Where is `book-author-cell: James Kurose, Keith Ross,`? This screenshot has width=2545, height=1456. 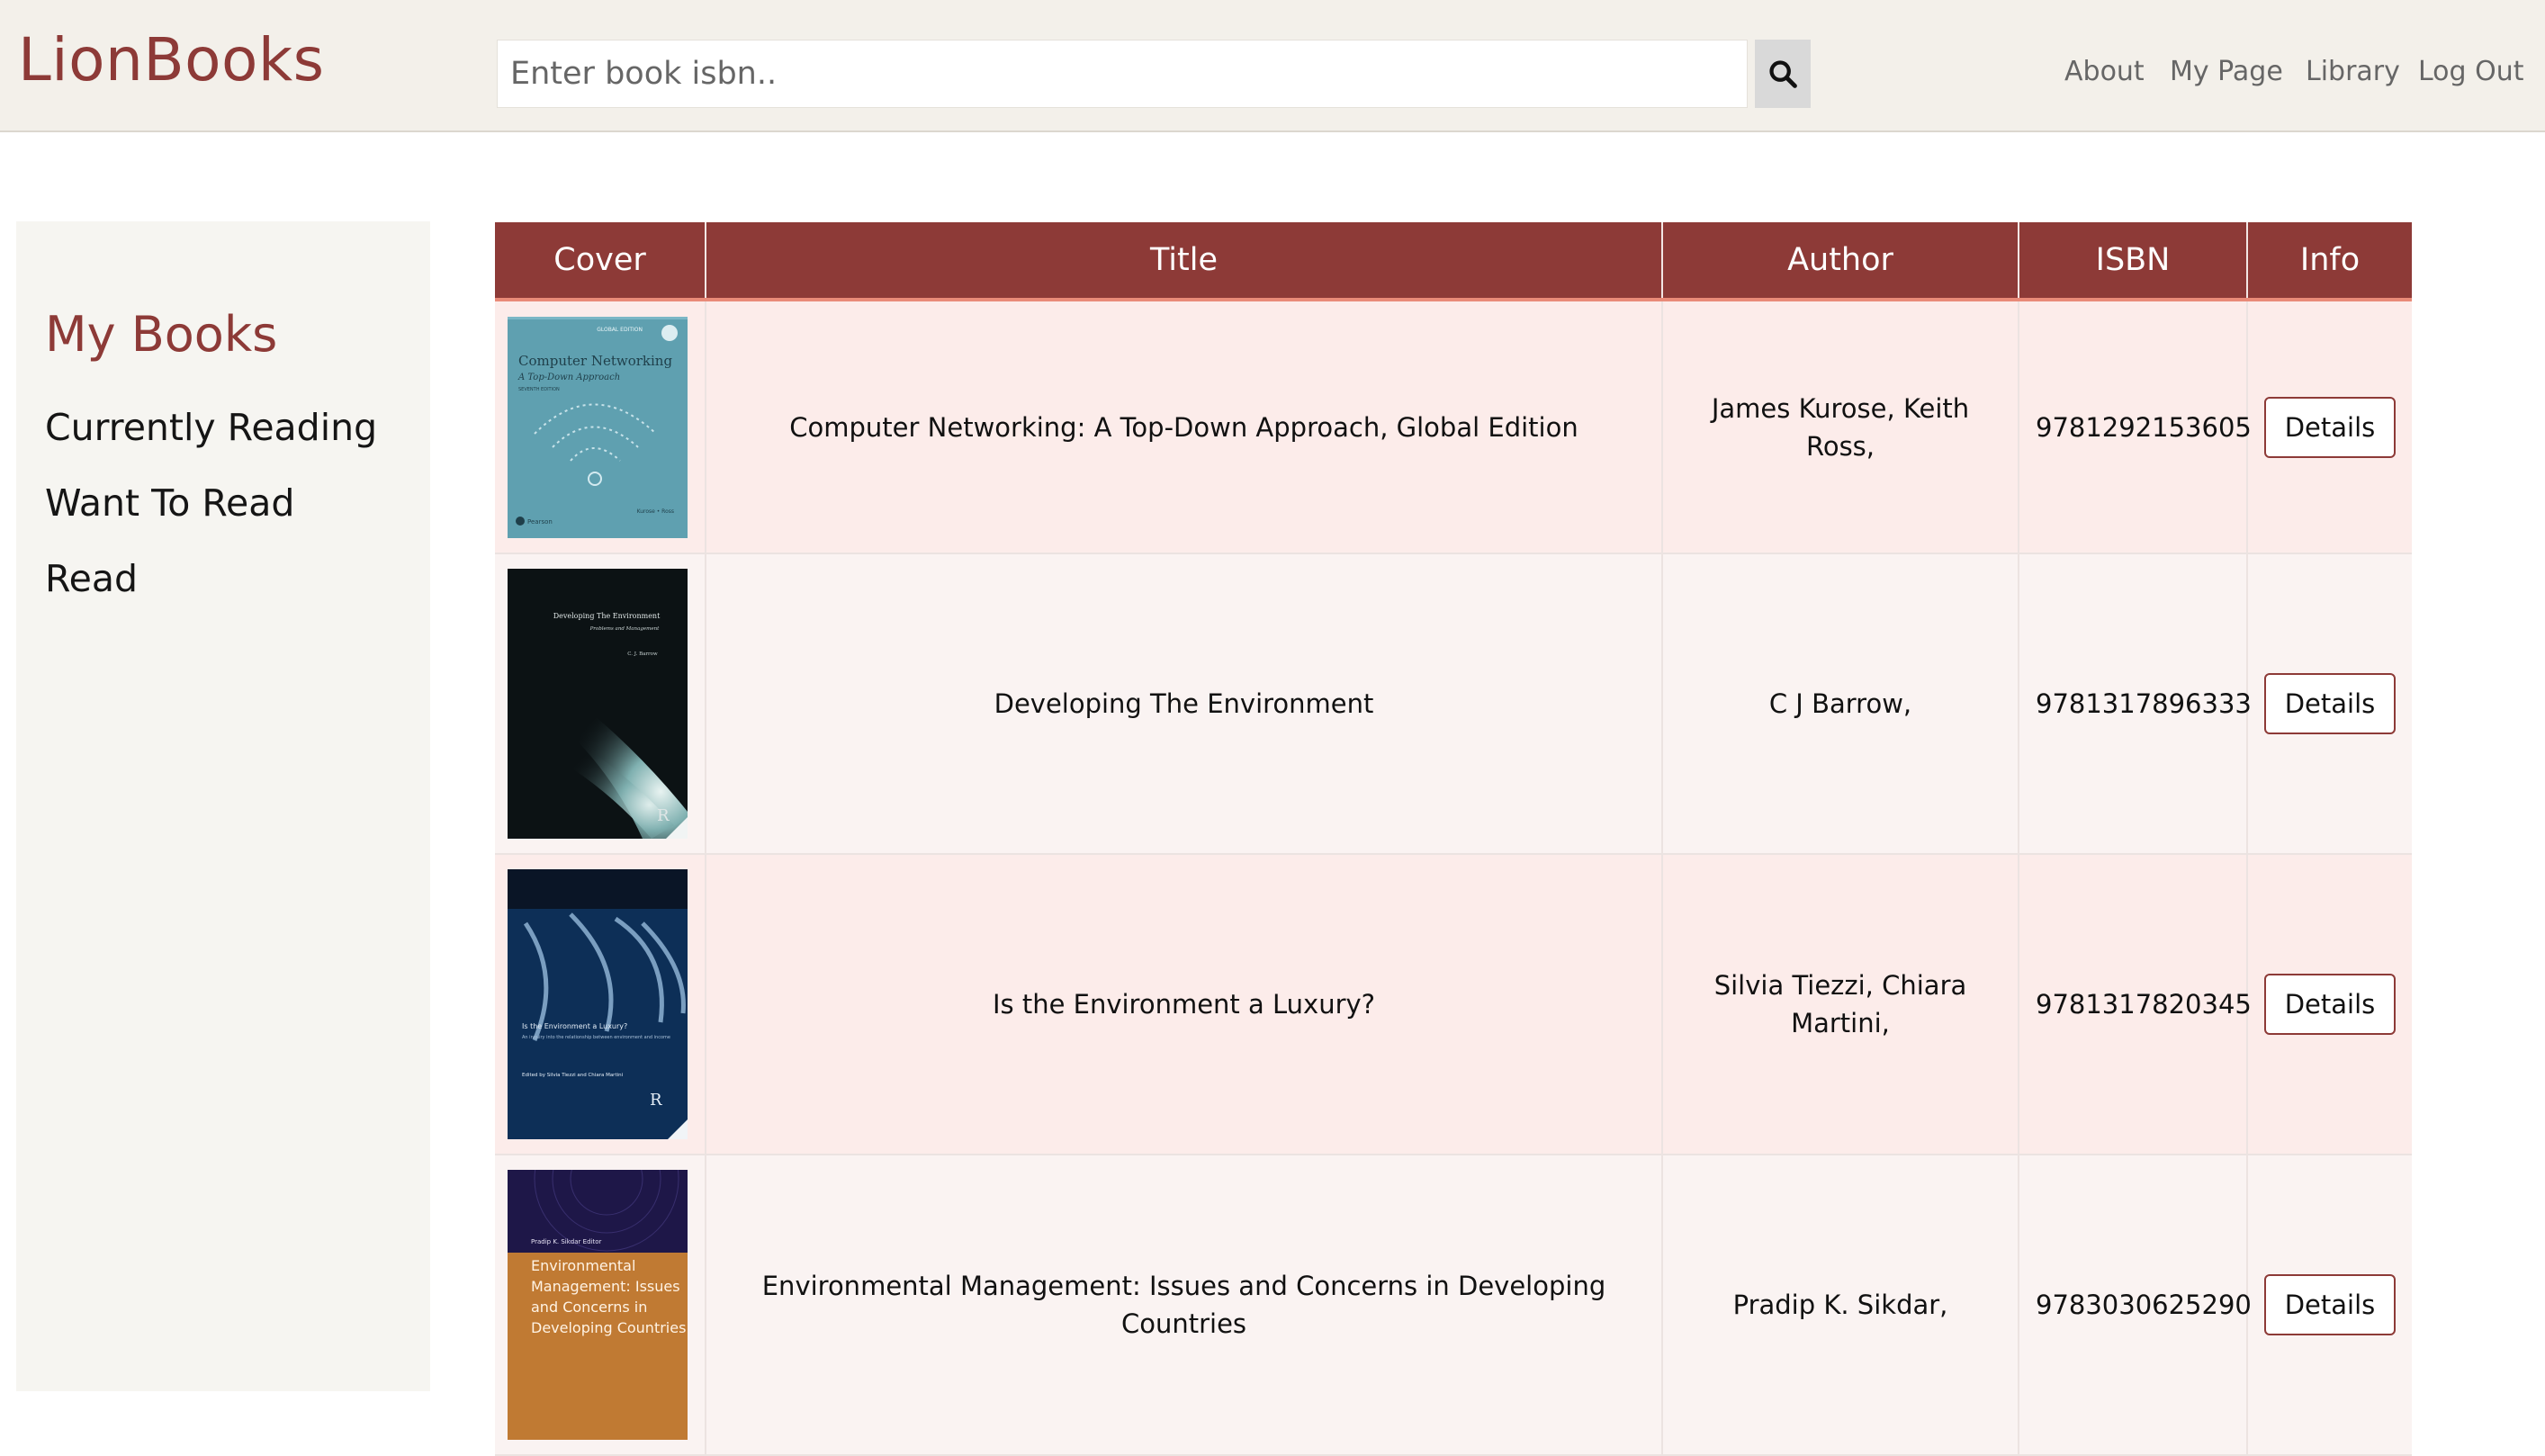 book-author-cell: James Kurose, Keith Ross, is located at coordinates (1840, 427).